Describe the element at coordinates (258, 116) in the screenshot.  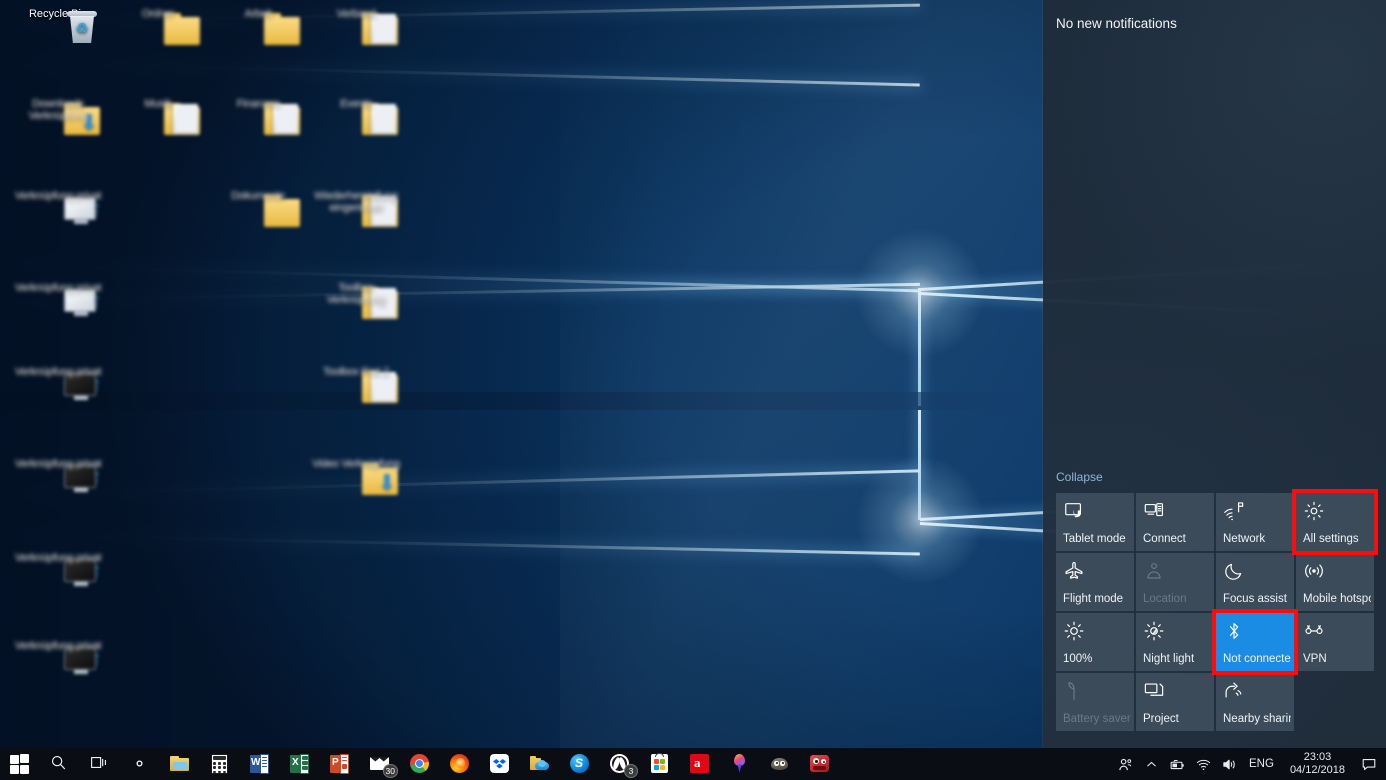
I see `desktop-icon: Finanzen` at that location.